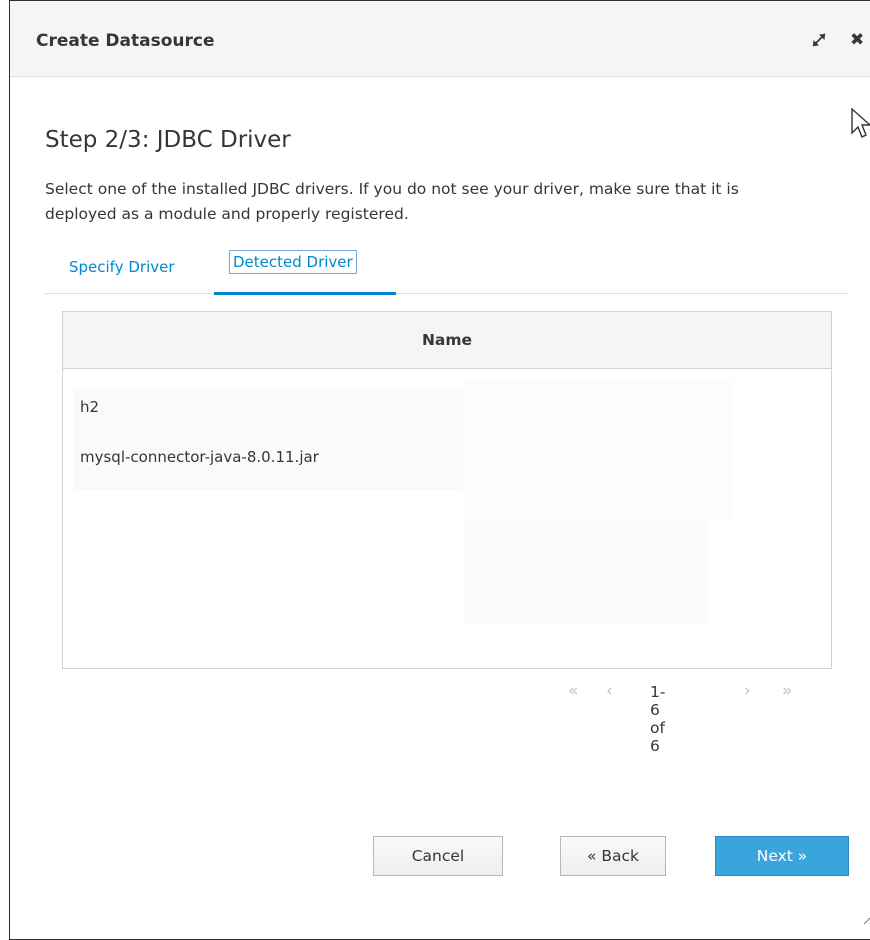 The image size is (870, 940). What do you see at coordinates (787, 691) in the screenshot?
I see `last-page-icon: »` at bounding box center [787, 691].